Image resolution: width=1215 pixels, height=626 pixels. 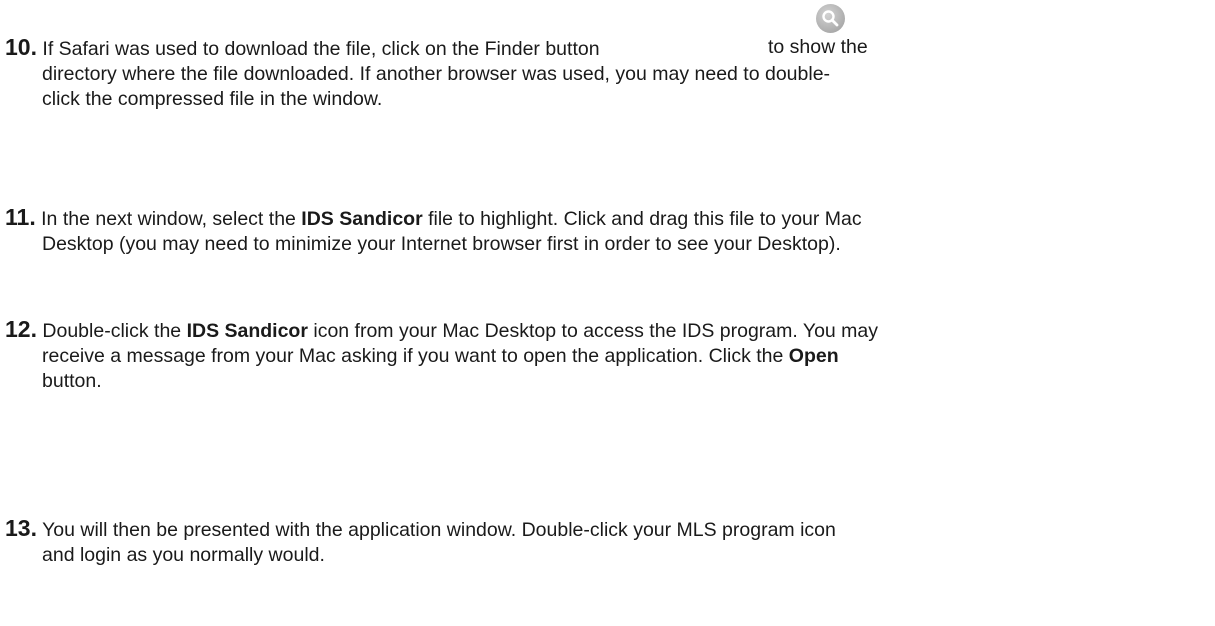 I want to click on step-10-line-3: click the compressed file in the window., so click(x=212, y=99).